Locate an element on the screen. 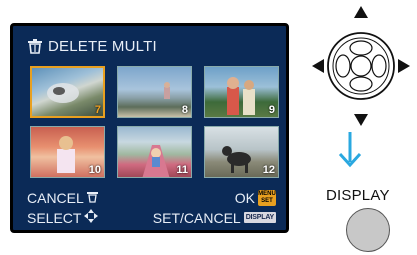 This screenshot has width=417, height=255. display-button is located at coordinates (368, 230).